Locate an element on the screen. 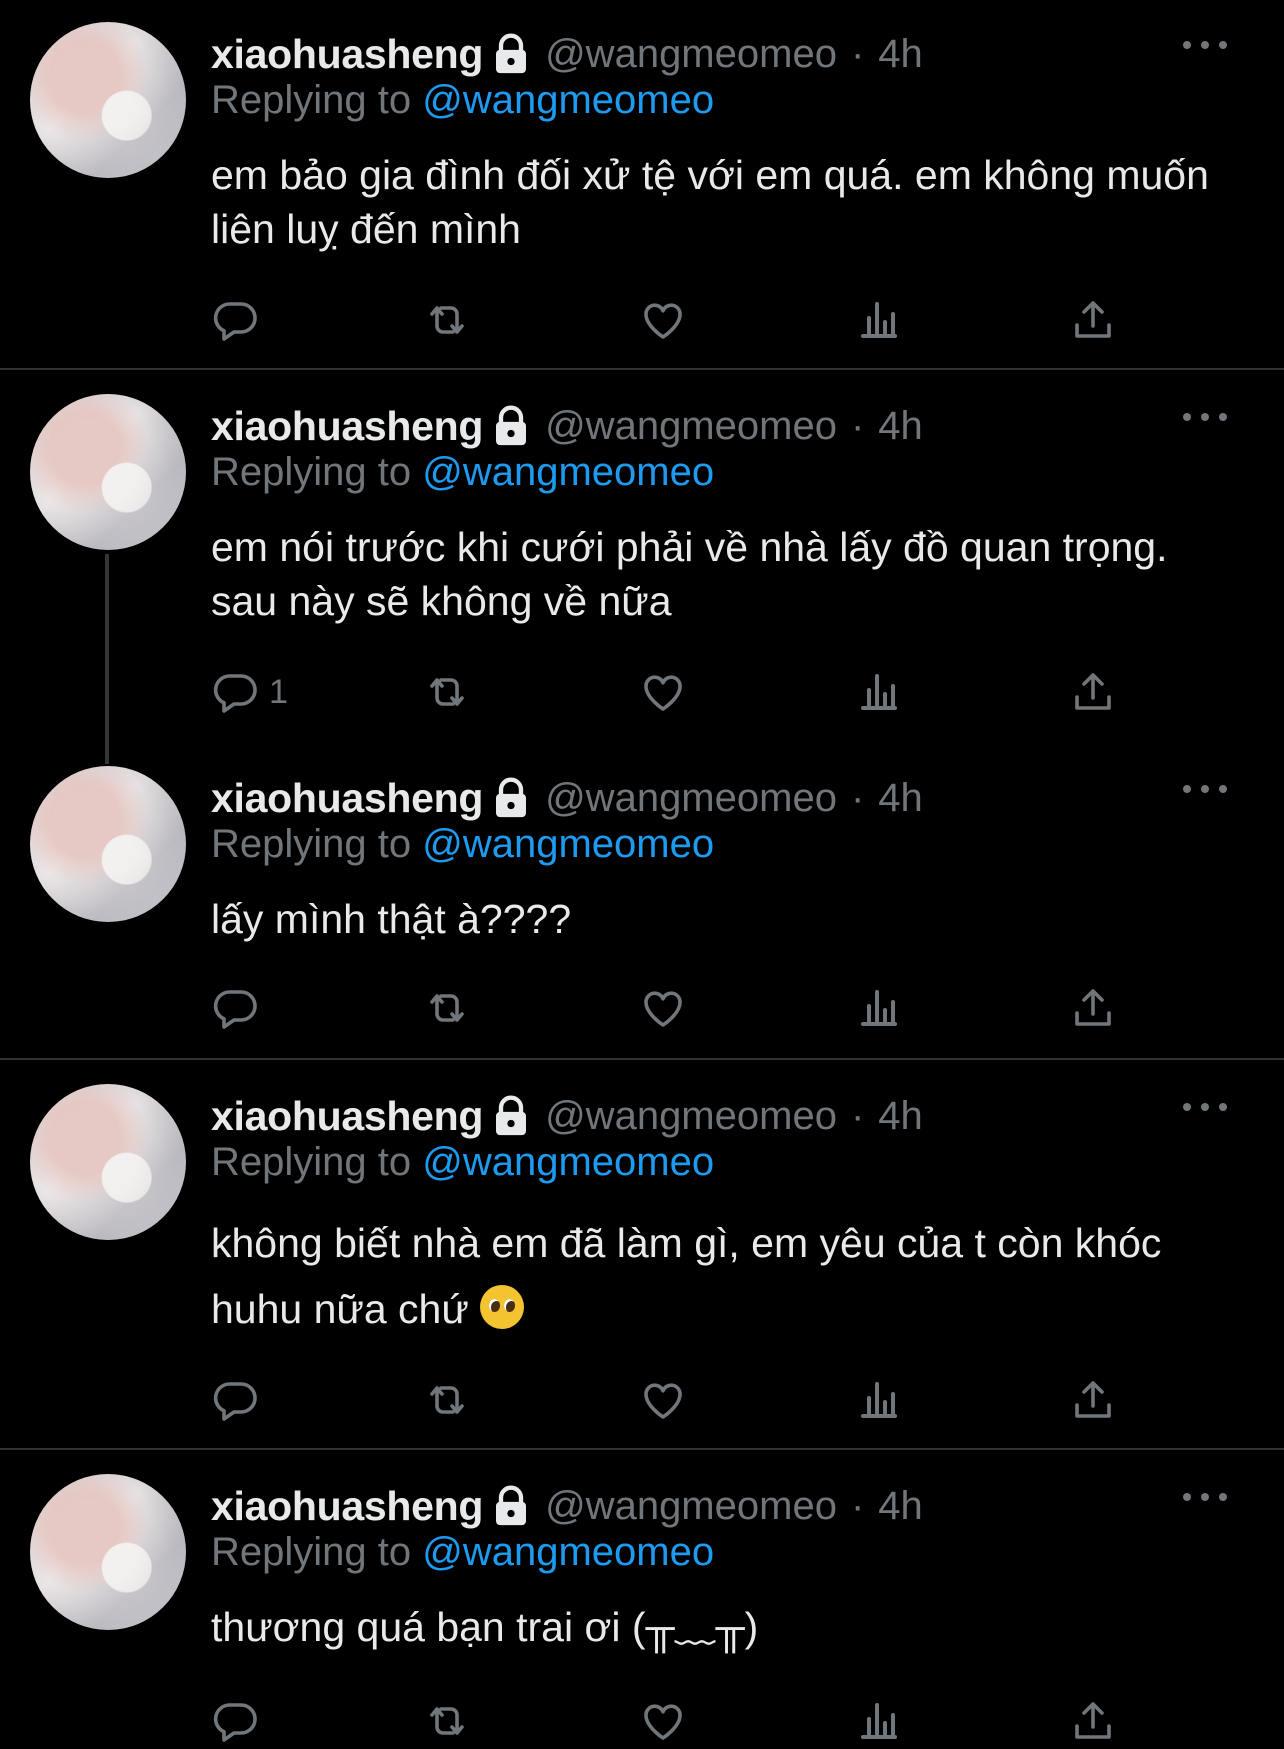  tweet-text: lấy mình thật à???? is located at coordinates (391, 919).